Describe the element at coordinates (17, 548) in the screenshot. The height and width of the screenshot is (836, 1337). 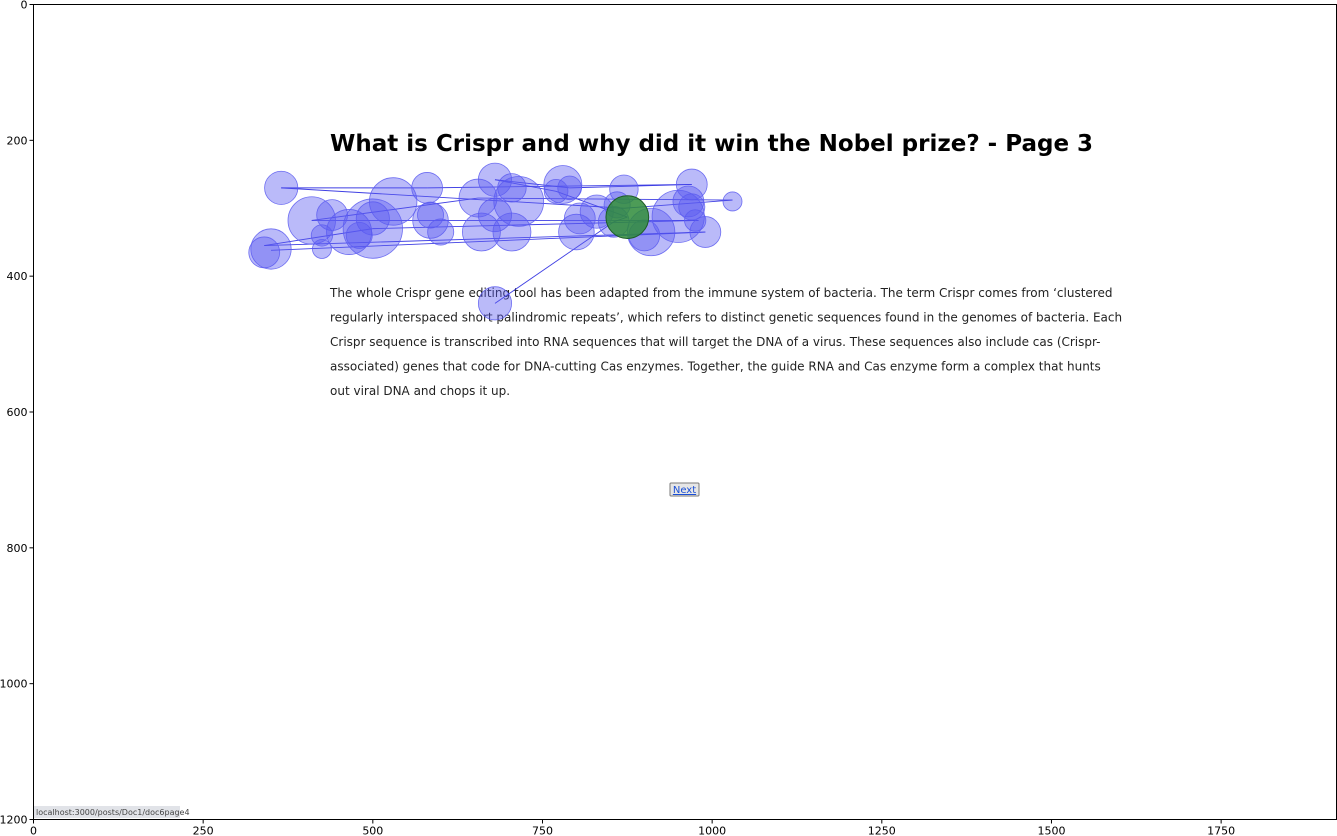
I see `y-tick-label: 800` at that location.